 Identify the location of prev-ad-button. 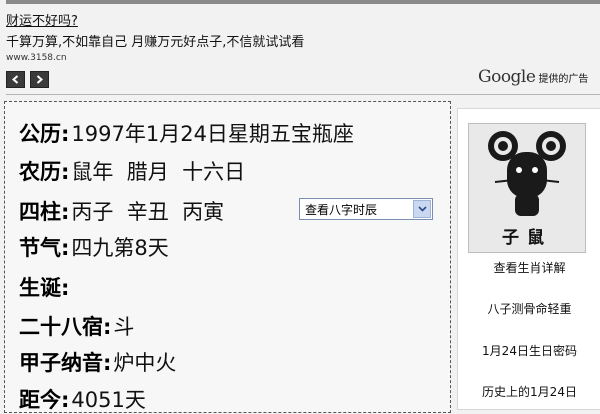
(15, 79).